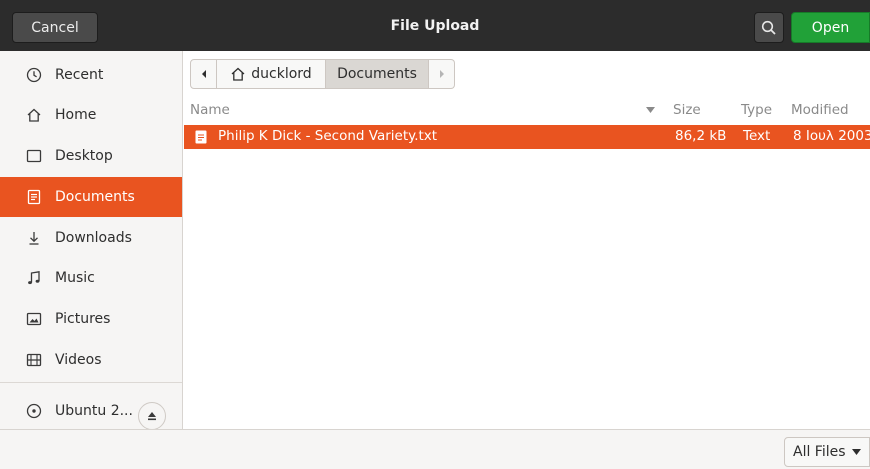 Image resolution: width=870 pixels, height=469 pixels. What do you see at coordinates (435, 449) in the screenshot?
I see `bottom-bar: All Files` at bounding box center [435, 449].